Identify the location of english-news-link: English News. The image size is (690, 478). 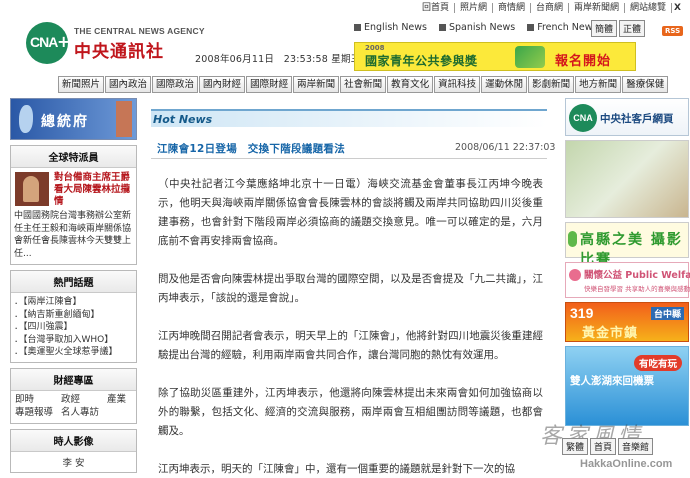
(390, 27).